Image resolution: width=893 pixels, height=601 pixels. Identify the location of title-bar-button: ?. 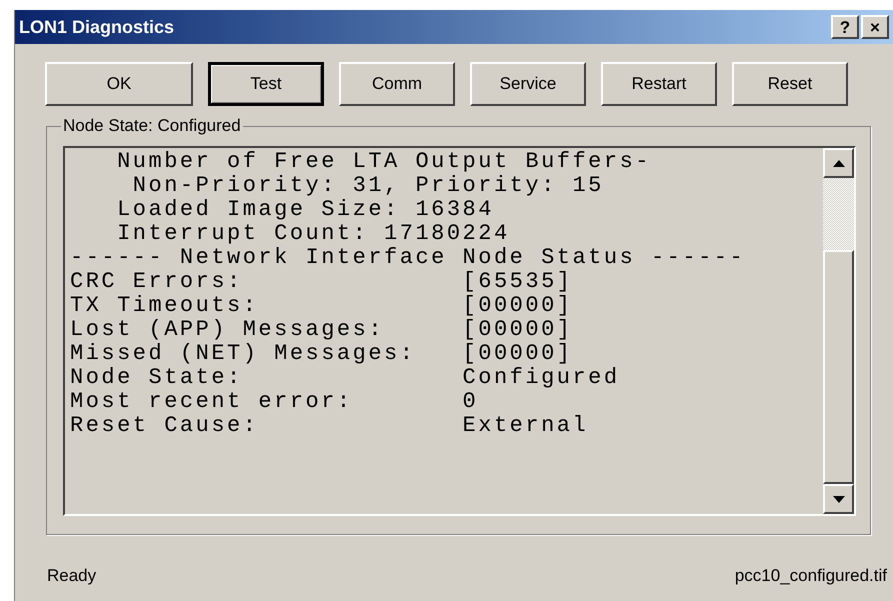
(845, 27).